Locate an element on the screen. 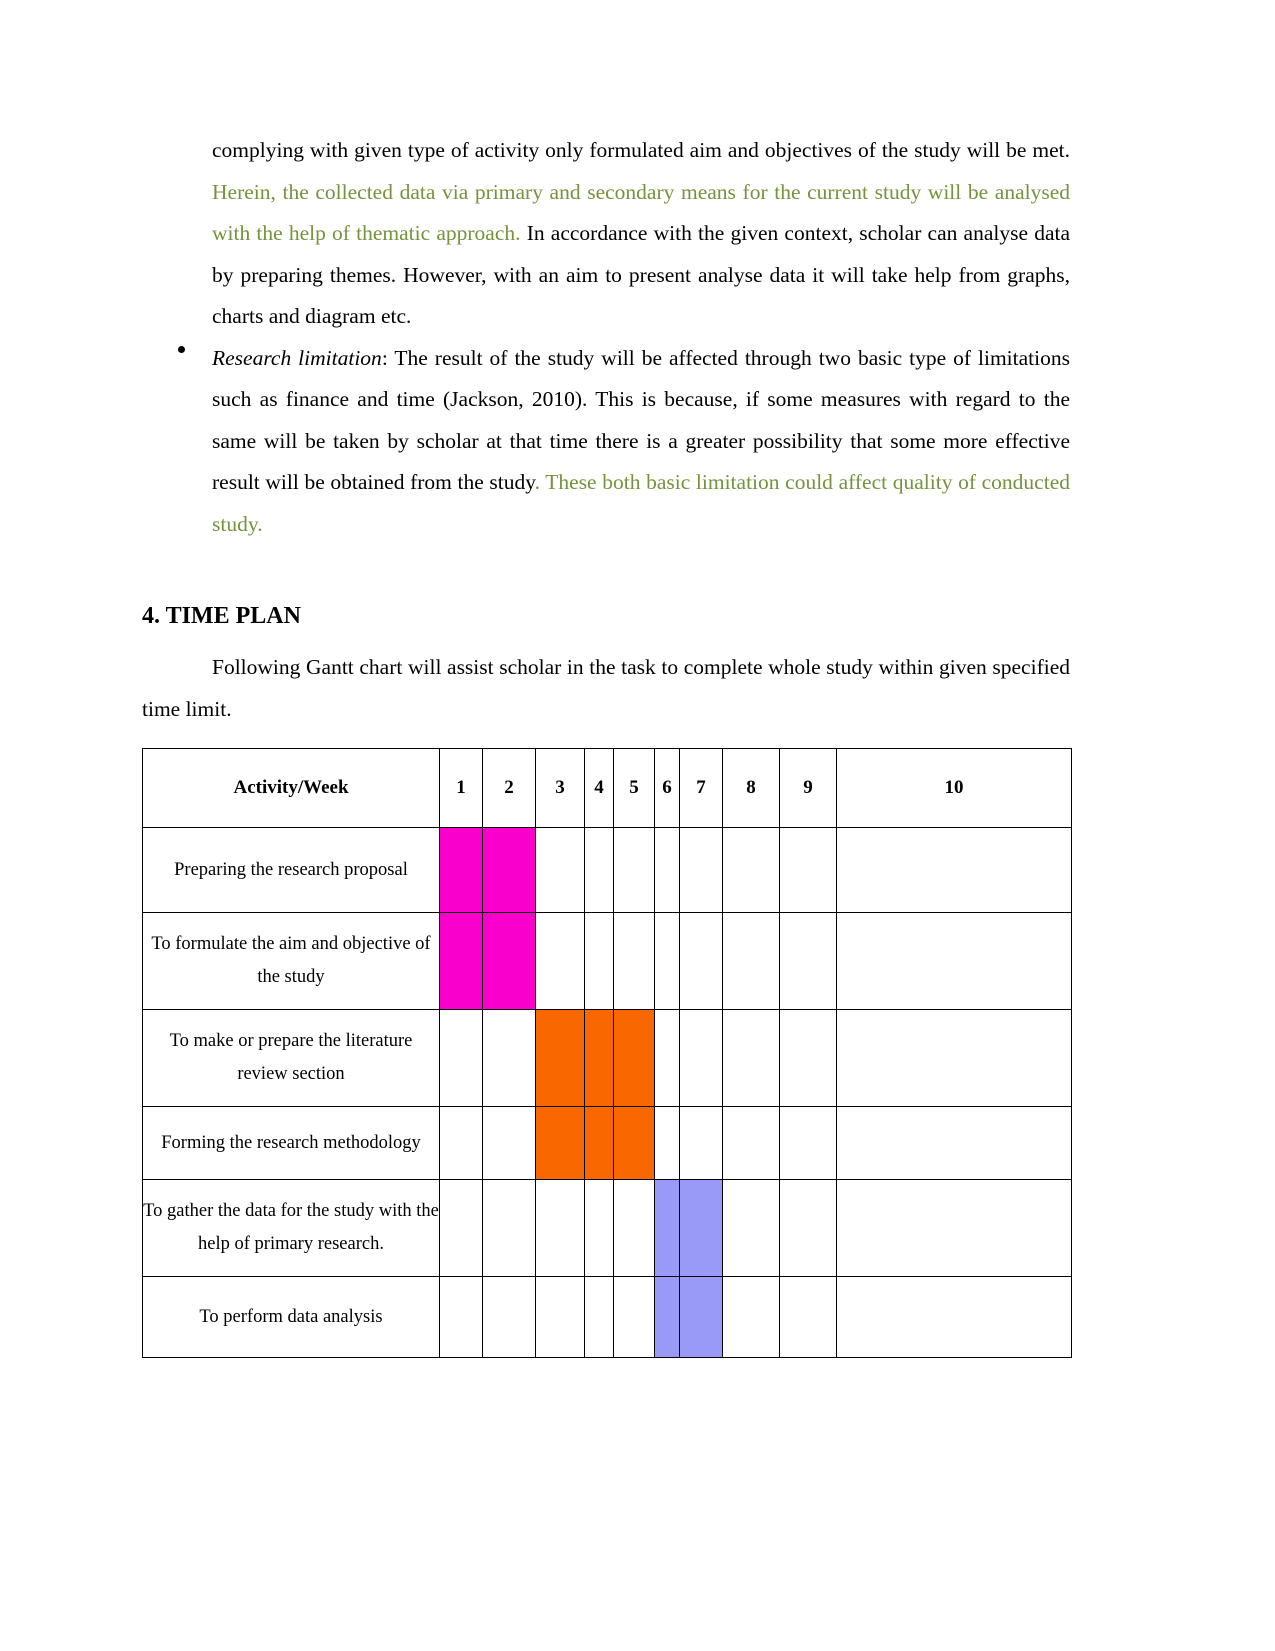  column-header-week-6: 6 is located at coordinates (667, 788).